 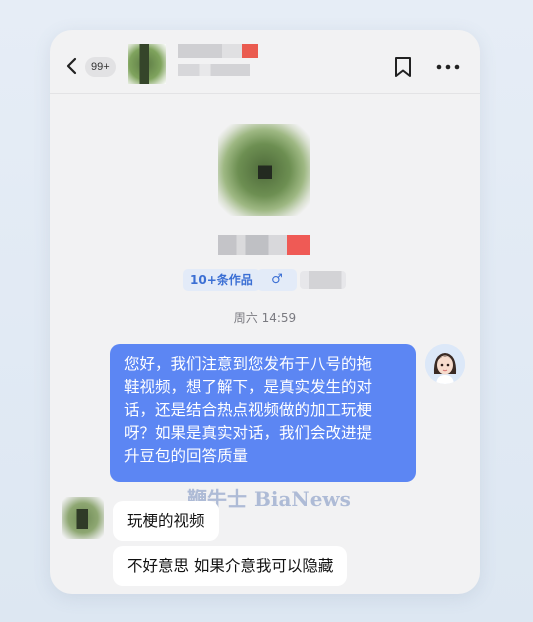 What do you see at coordinates (214, 70) in the screenshot?
I see `contact-subtitle-blurred` at bounding box center [214, 70].